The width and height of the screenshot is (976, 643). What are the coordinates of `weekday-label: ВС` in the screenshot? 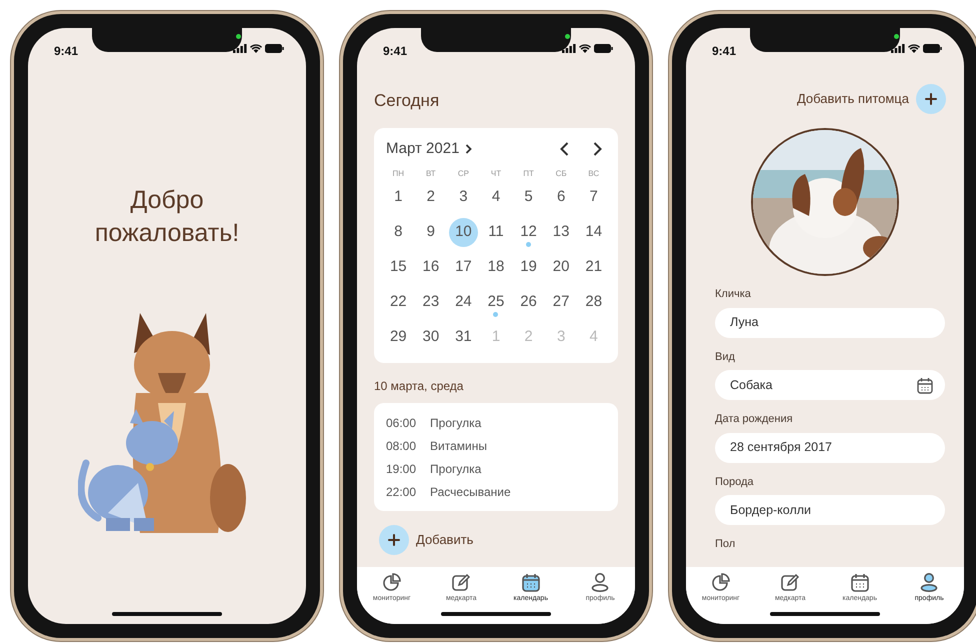 It's located at (594, 174).